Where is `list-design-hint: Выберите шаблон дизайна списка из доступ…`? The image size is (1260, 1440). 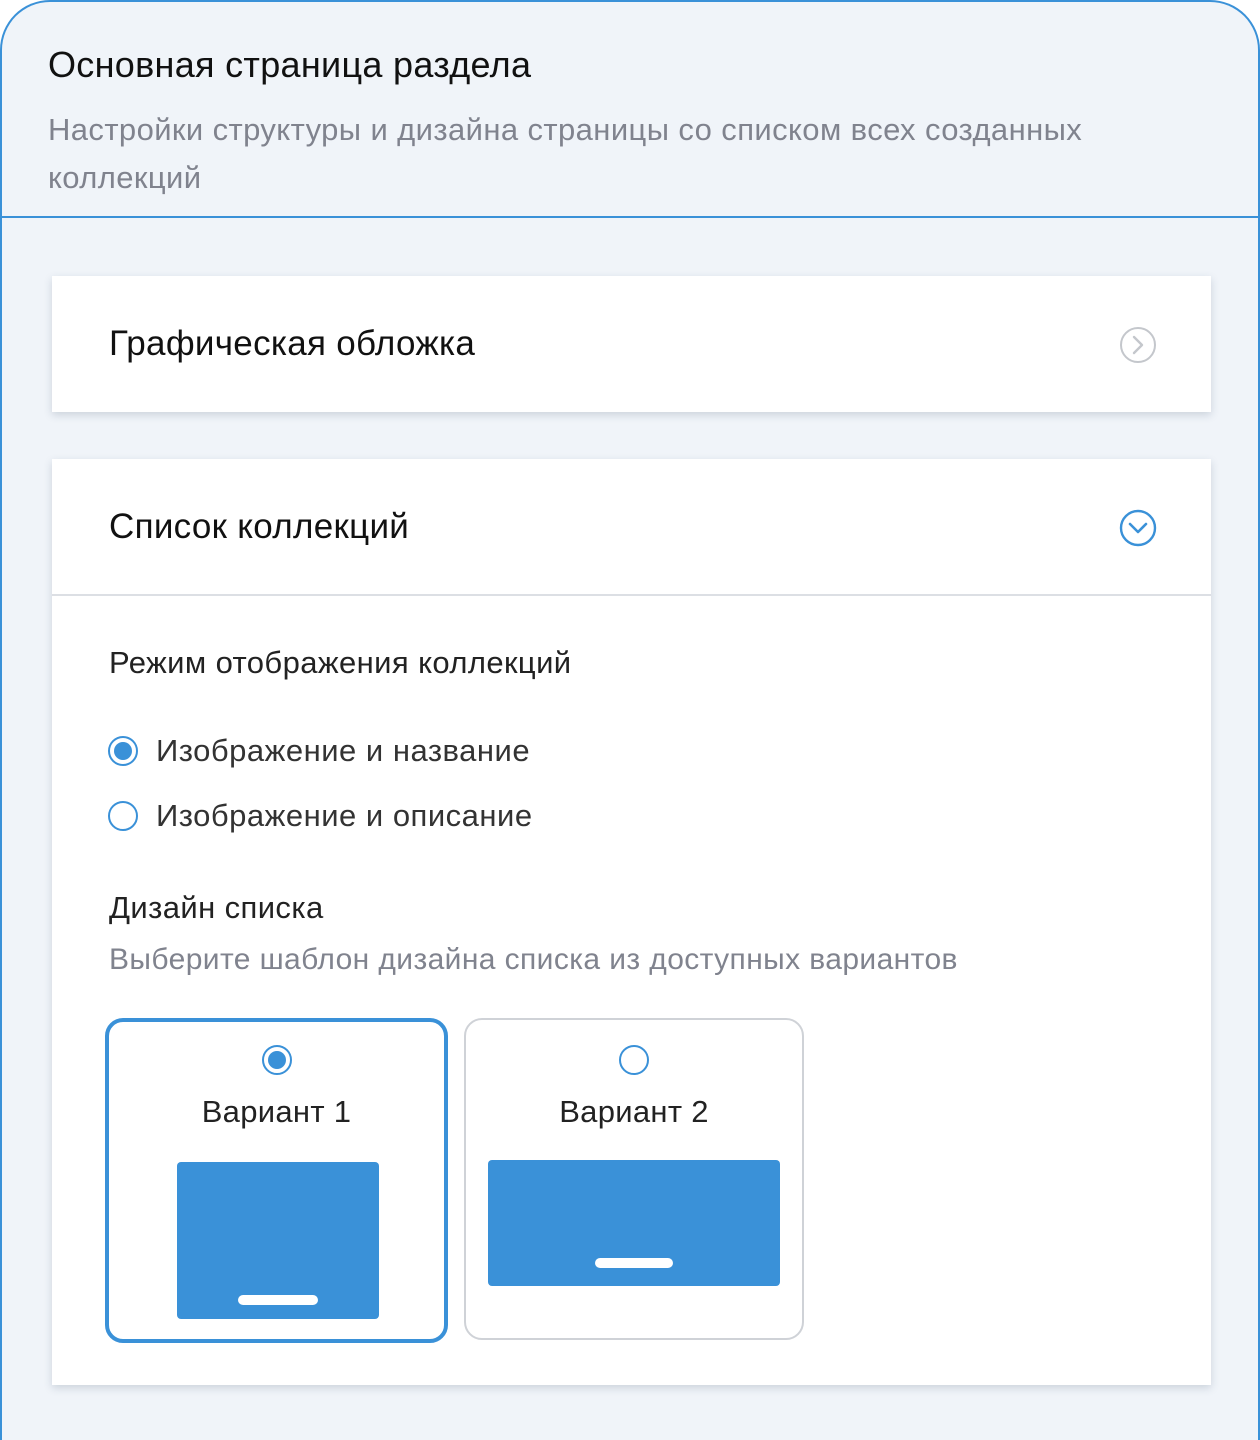 list-design-hint: Выберите шаблон дизайна списка из доступ… is located at coordinates (533, 959).